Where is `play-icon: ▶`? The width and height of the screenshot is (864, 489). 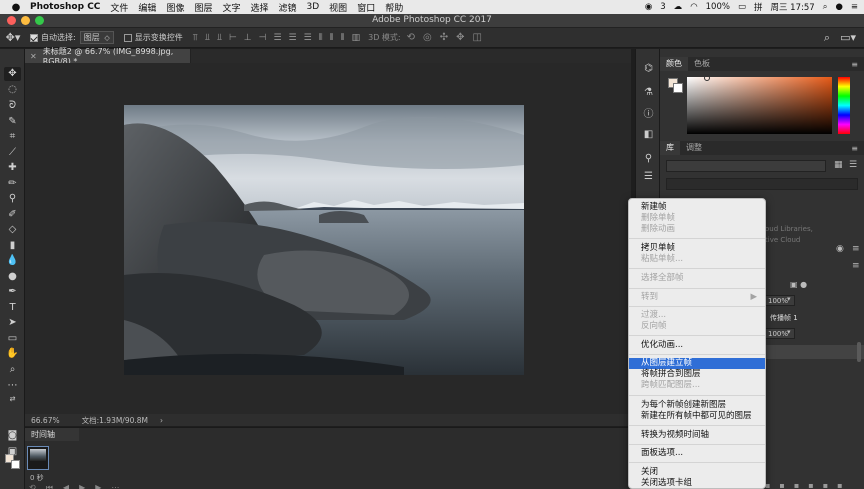
play-icon: ▶ is located at coordinates (82, 486).